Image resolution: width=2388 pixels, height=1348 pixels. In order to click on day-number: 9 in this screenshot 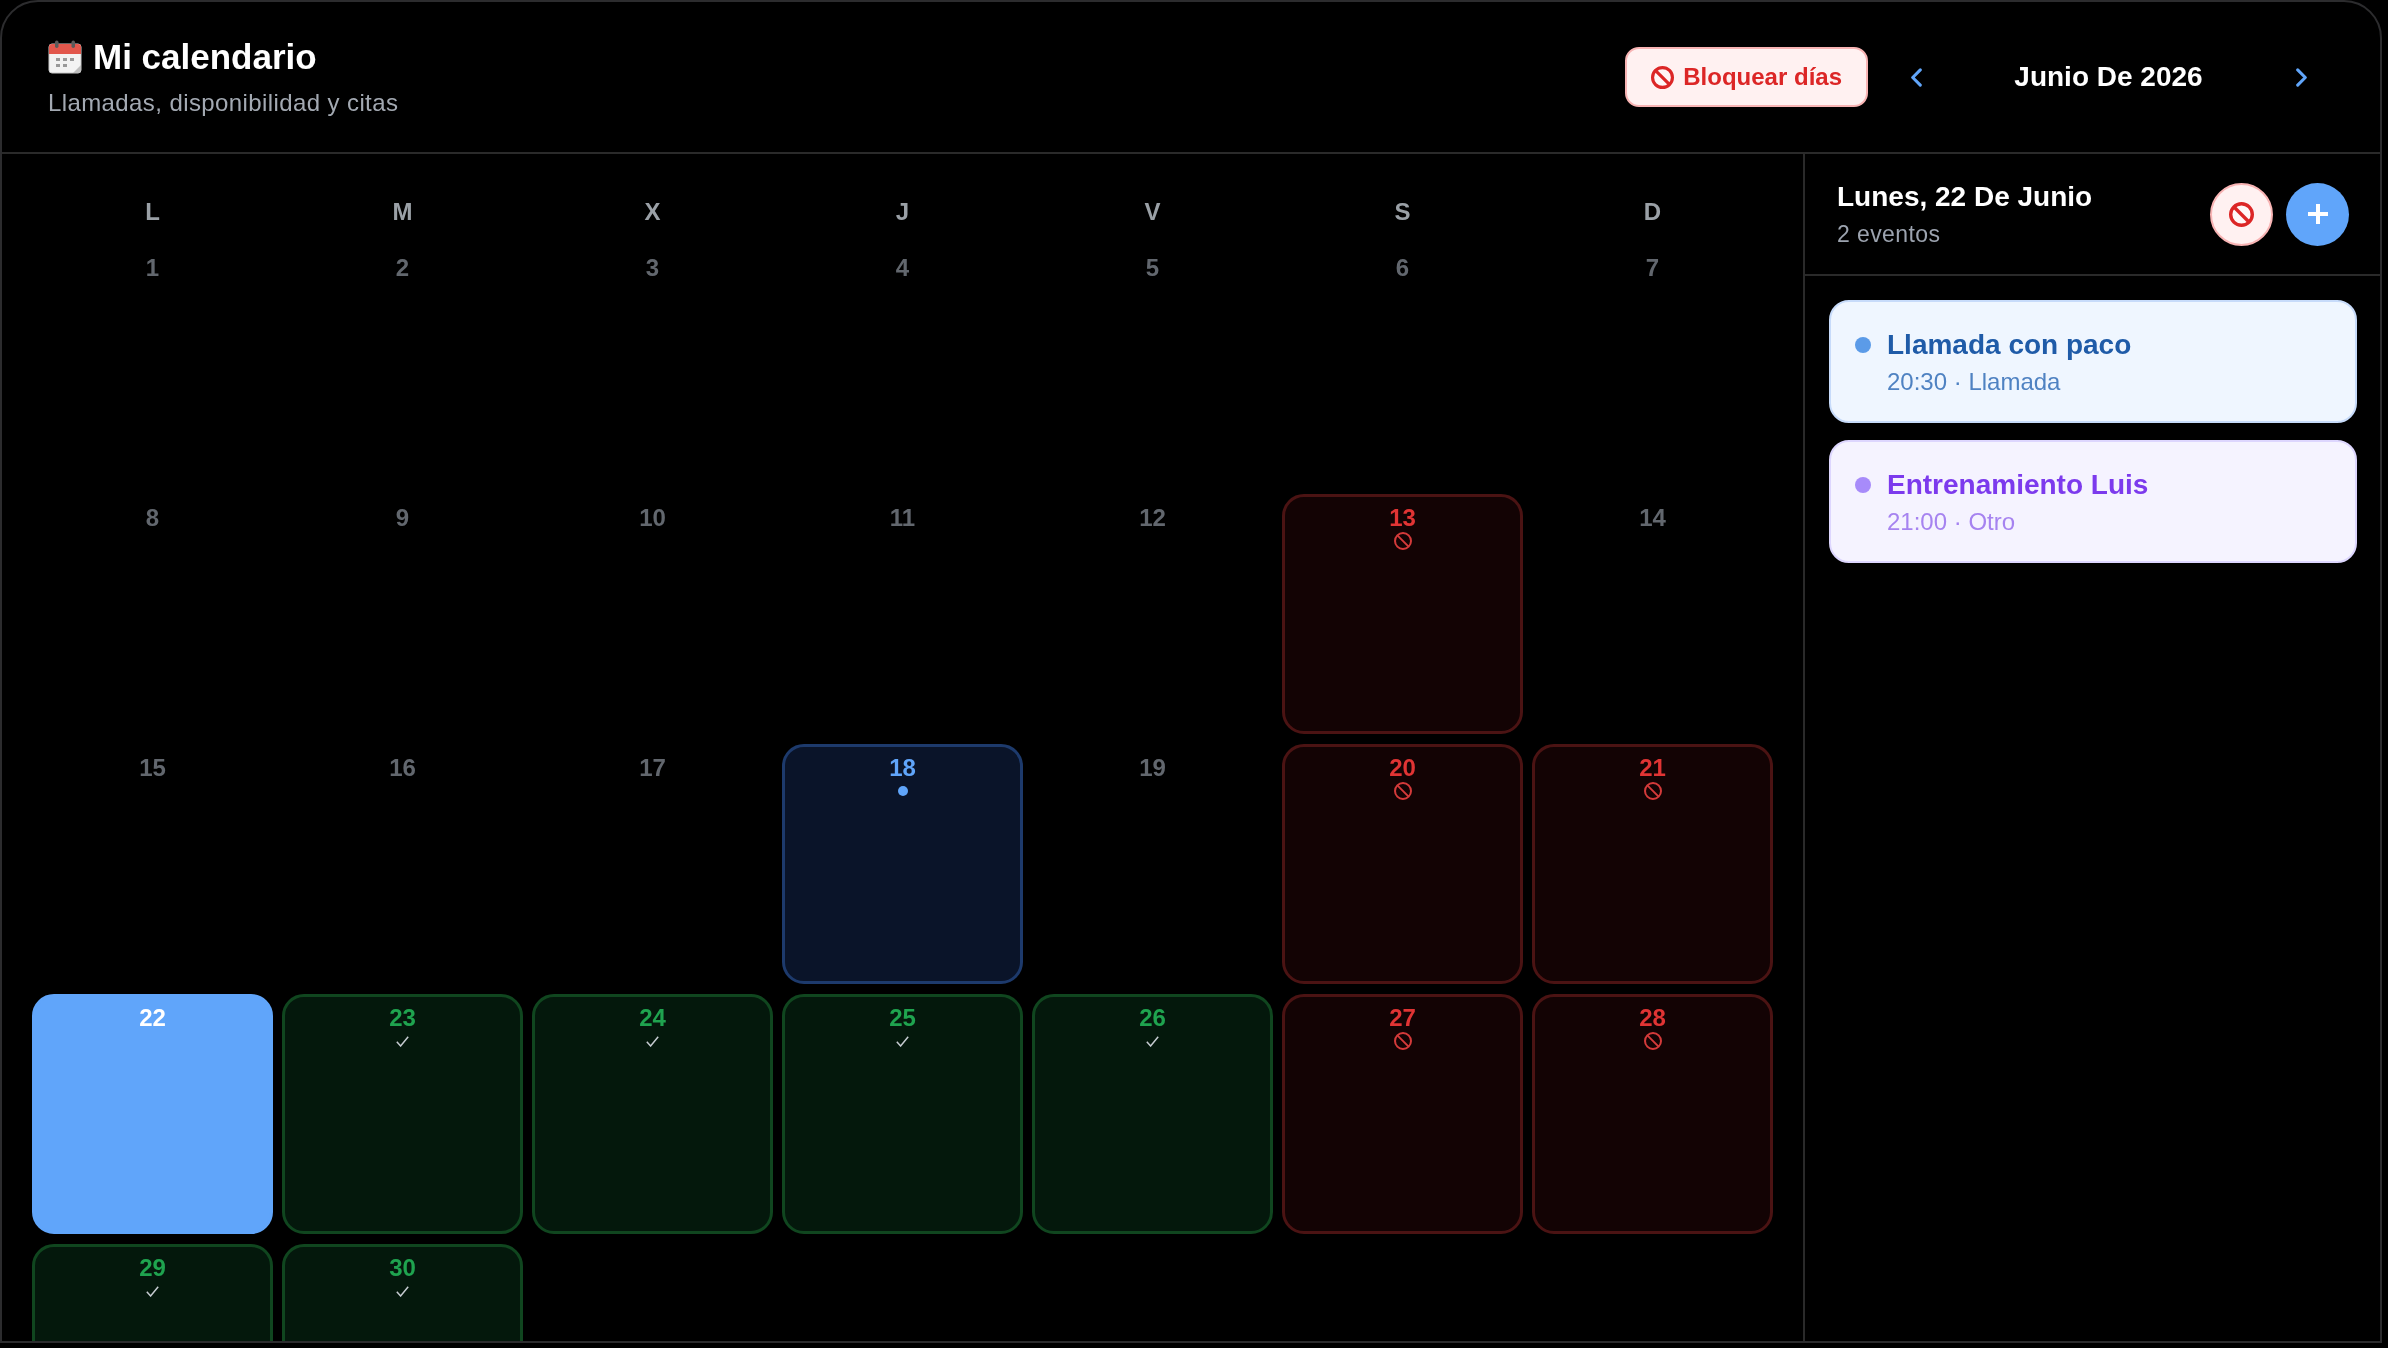, I will do `click(402, 518)`.